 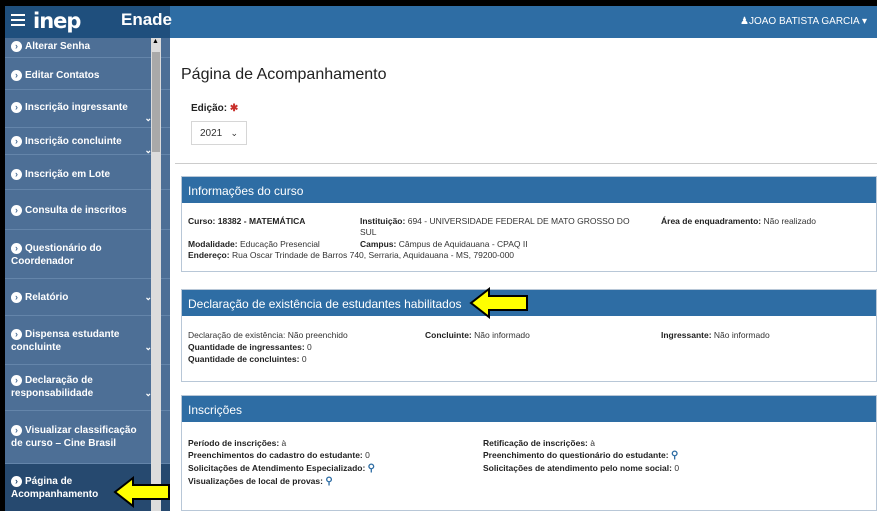 I want to click on course-code: Curso: 18382 - MATEMÁTICA, so click(x=247, y=221).